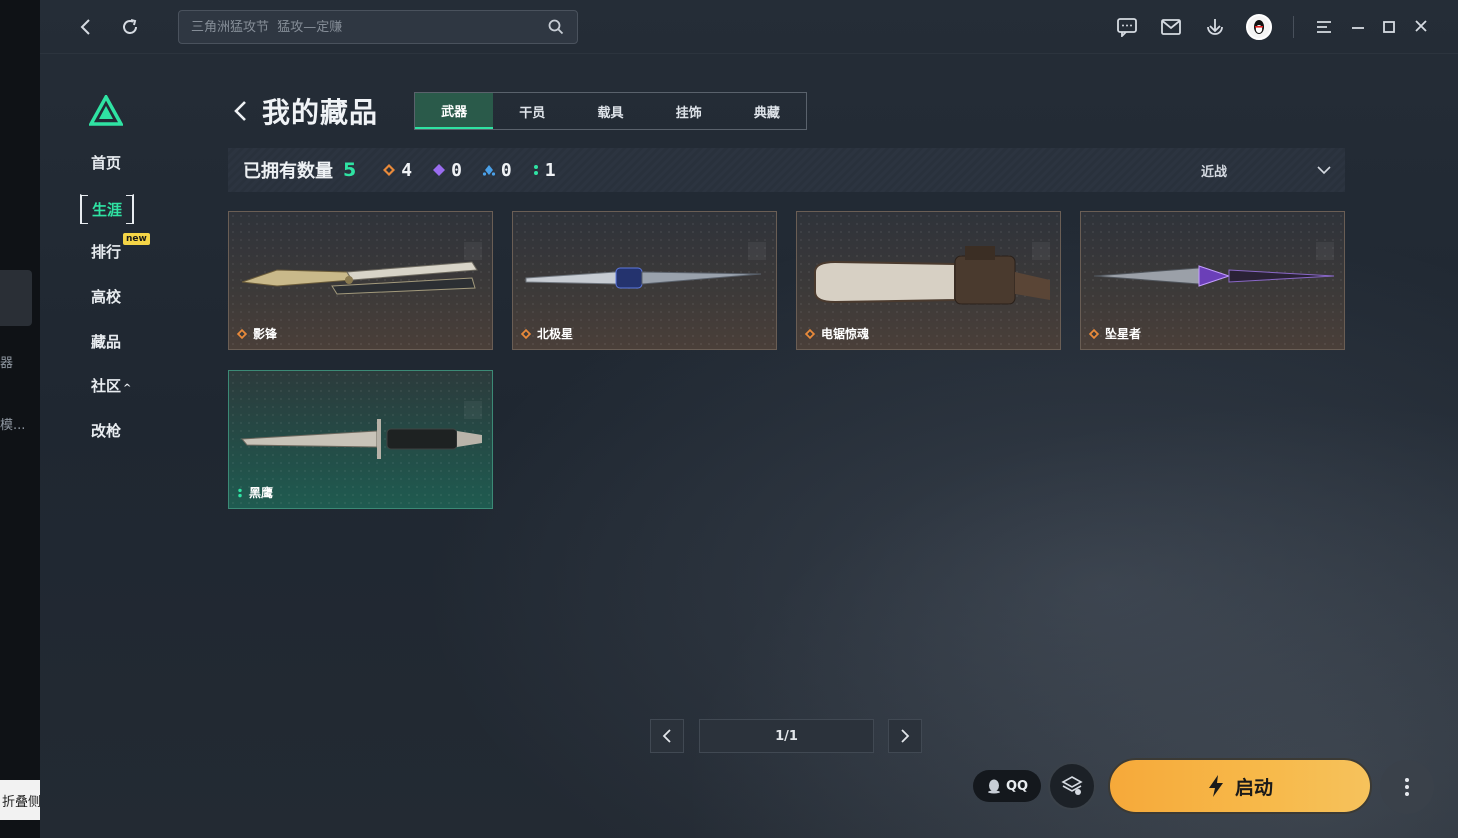 This screenshot has width=1458, height=838. Describe the element at coordinates (350, 170) in the screenshot. I see `owned-count-total: 5` at that location.